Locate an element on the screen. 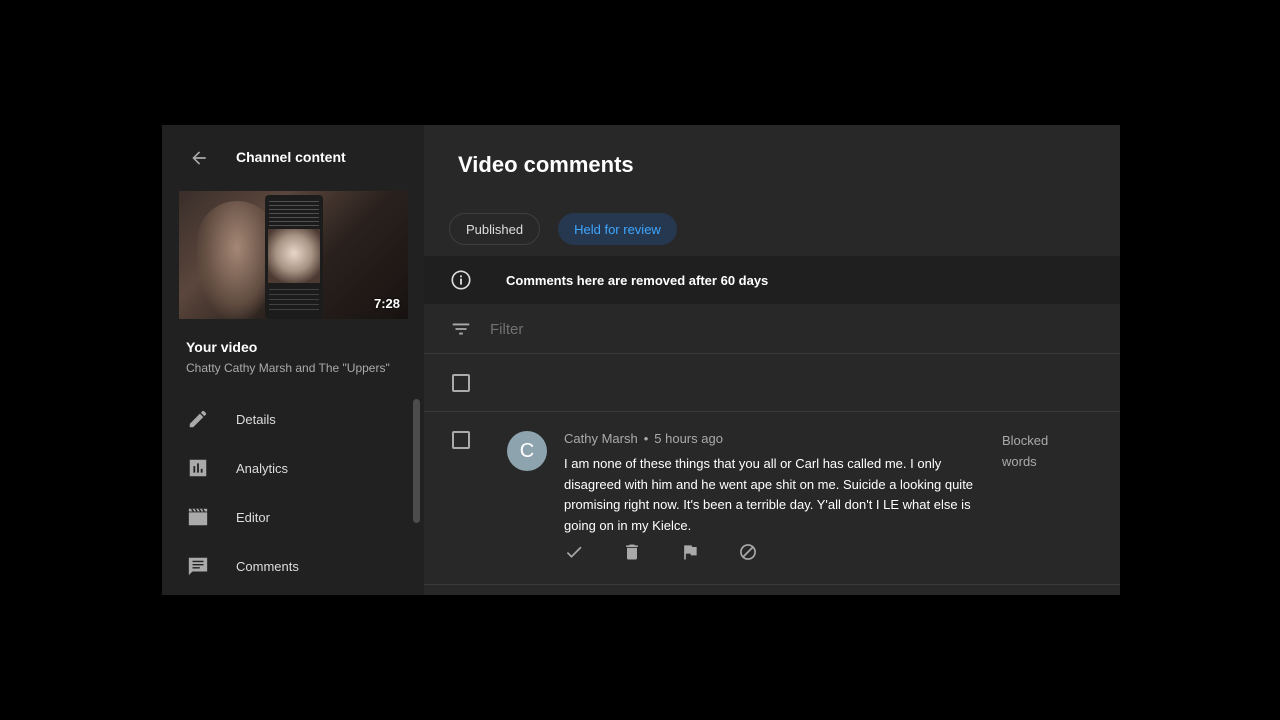  sidebar-item-label: Editor is located at coordinates (253, 517).